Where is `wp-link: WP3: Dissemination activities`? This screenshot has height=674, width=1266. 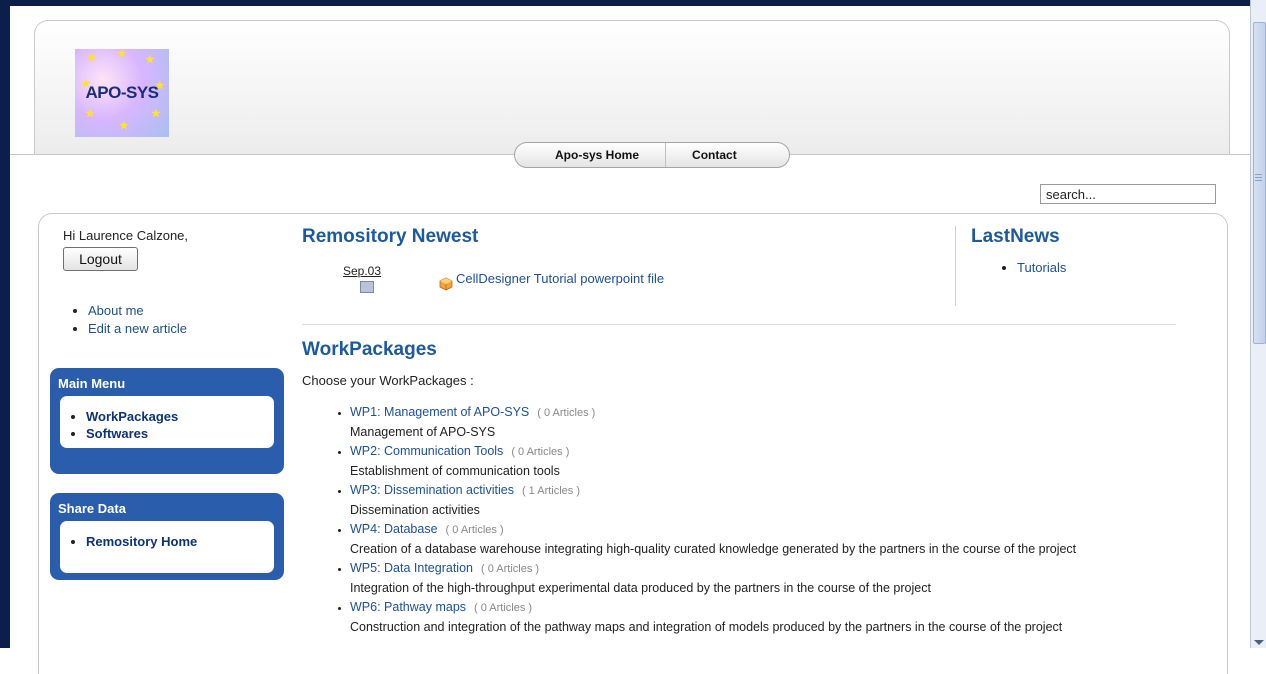 wp-link: WP3: Dissemination activities is located at coordinates (432, 490).